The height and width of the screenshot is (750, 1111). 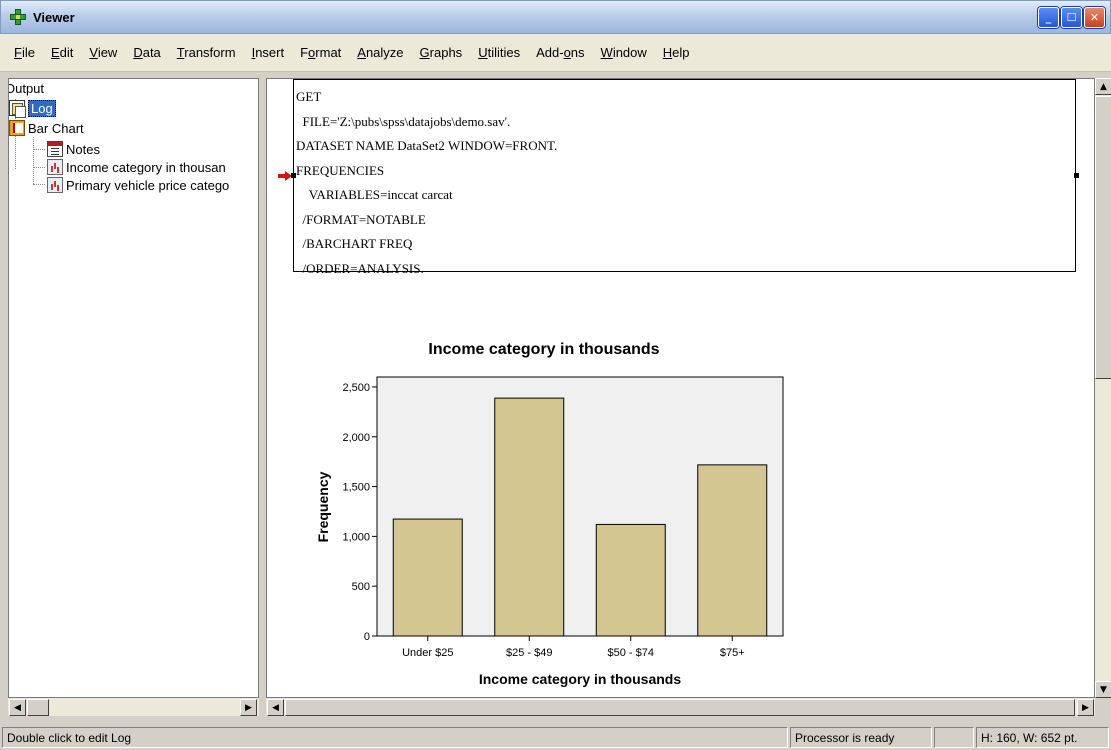 I want to click on content-scroll-left-button: ◀, so click(x=275, y=707).